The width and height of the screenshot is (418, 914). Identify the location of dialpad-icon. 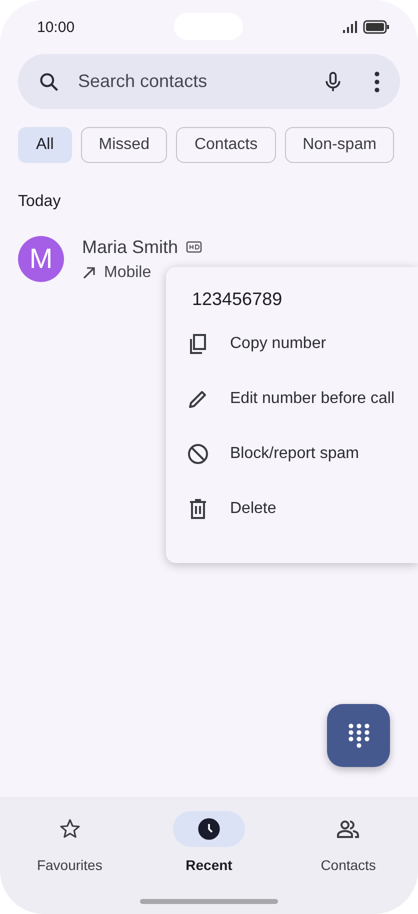
(359, 735).